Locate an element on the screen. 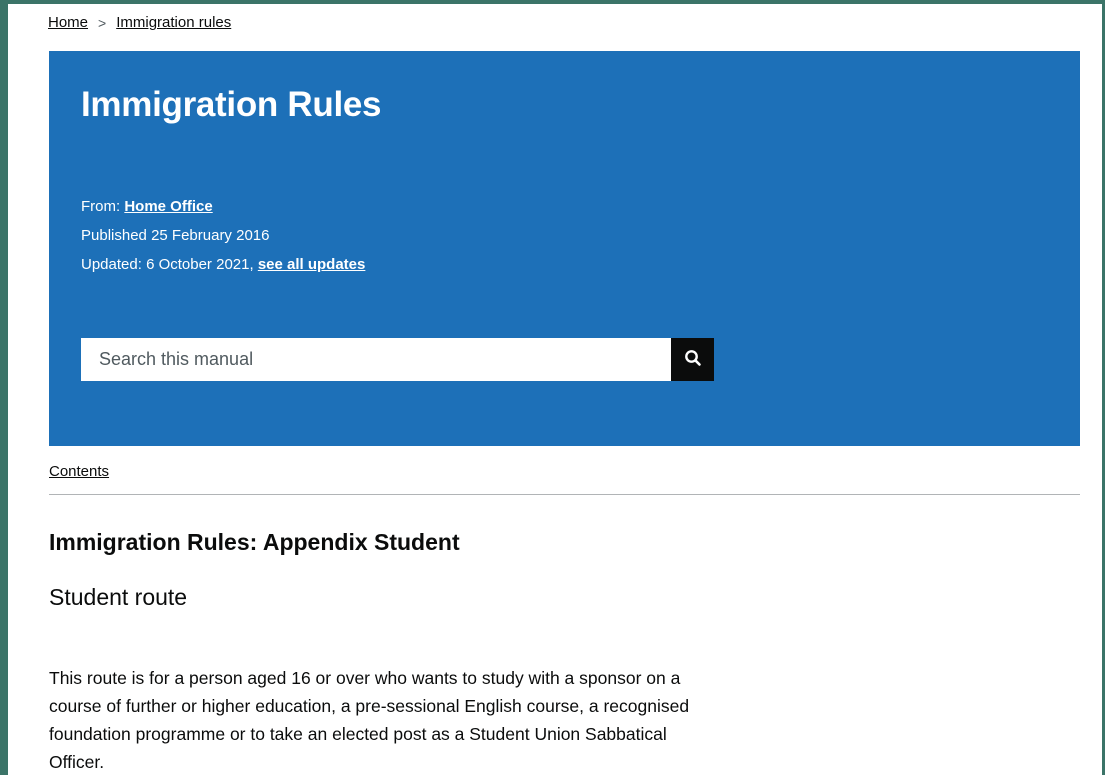 This screenshot has width=1105, height=775. from-line: From: Home Office is located at coordinates (223, 206).